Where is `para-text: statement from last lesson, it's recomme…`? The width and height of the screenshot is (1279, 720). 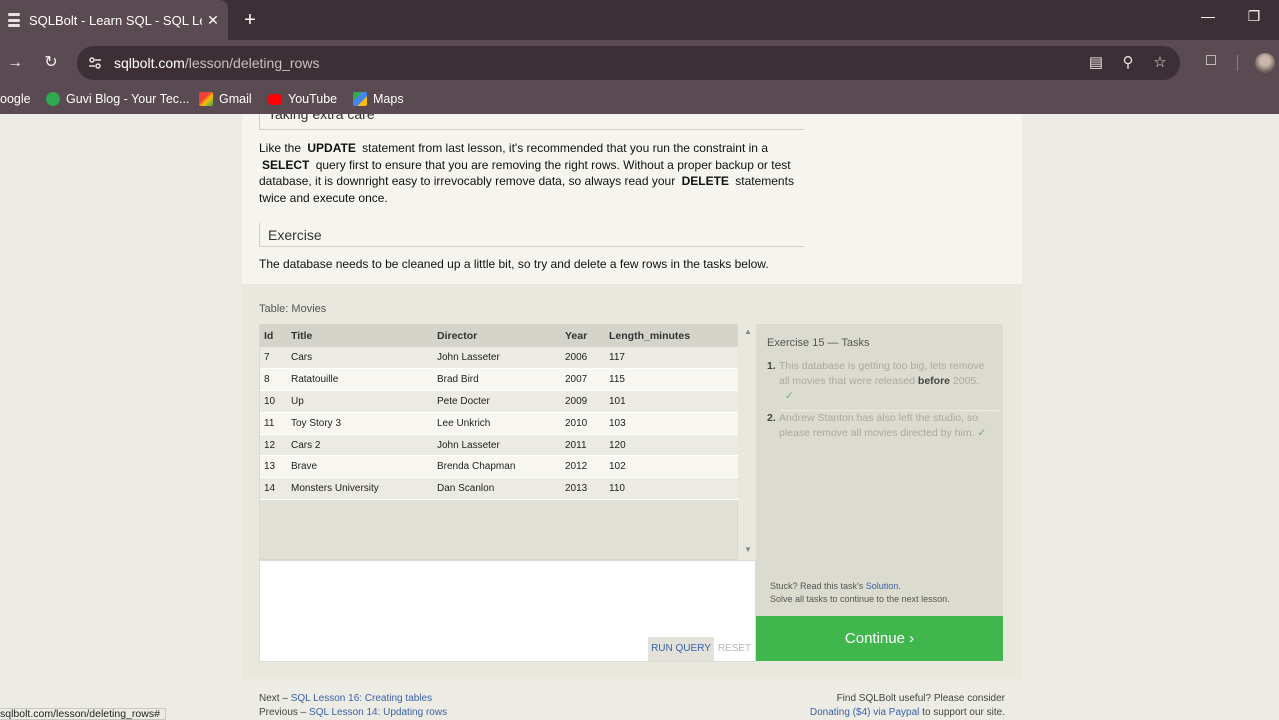
para-text: statement from last lesson, it's recomme… is located at coordinates (565, 148).